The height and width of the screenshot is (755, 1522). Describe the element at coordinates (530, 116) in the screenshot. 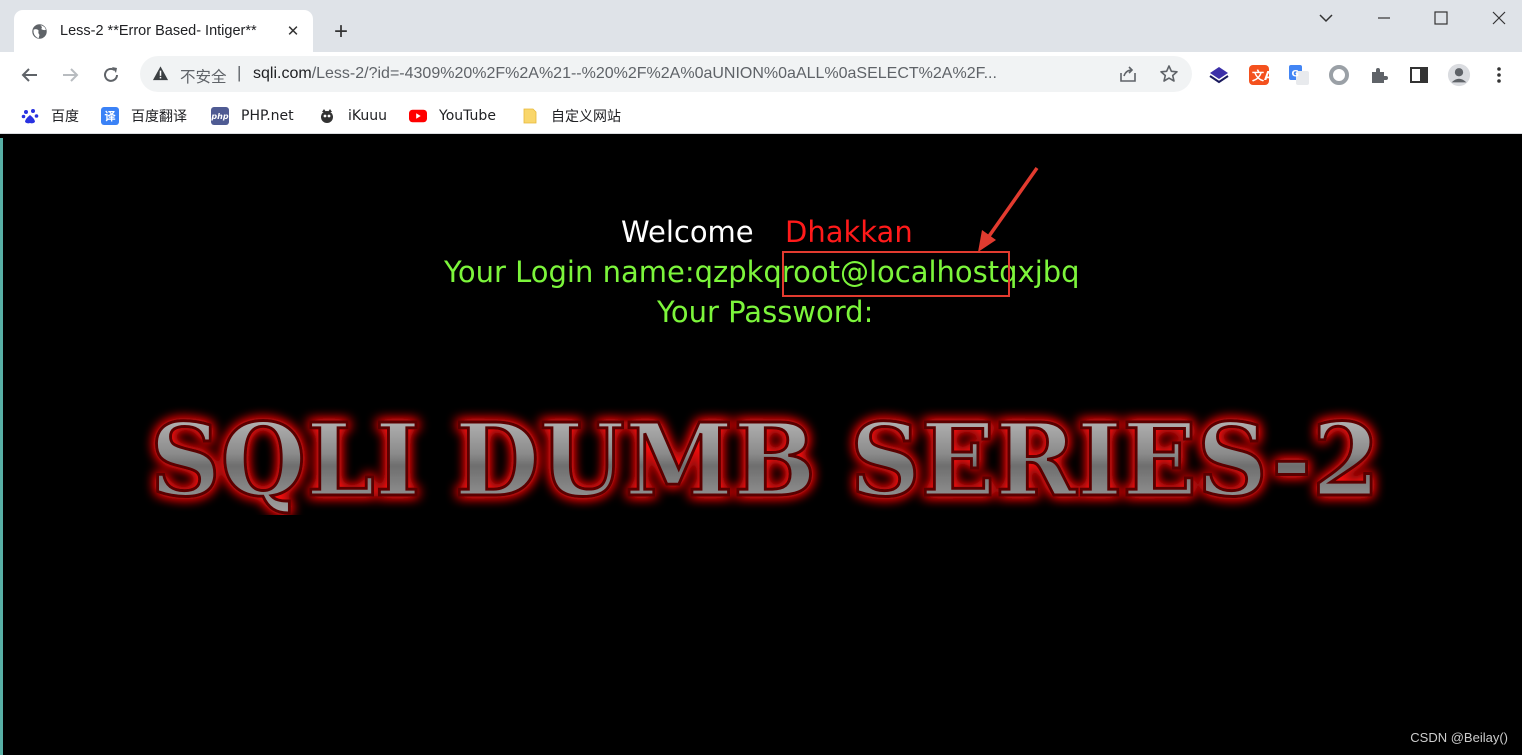

I see `folder-icon` at that location.